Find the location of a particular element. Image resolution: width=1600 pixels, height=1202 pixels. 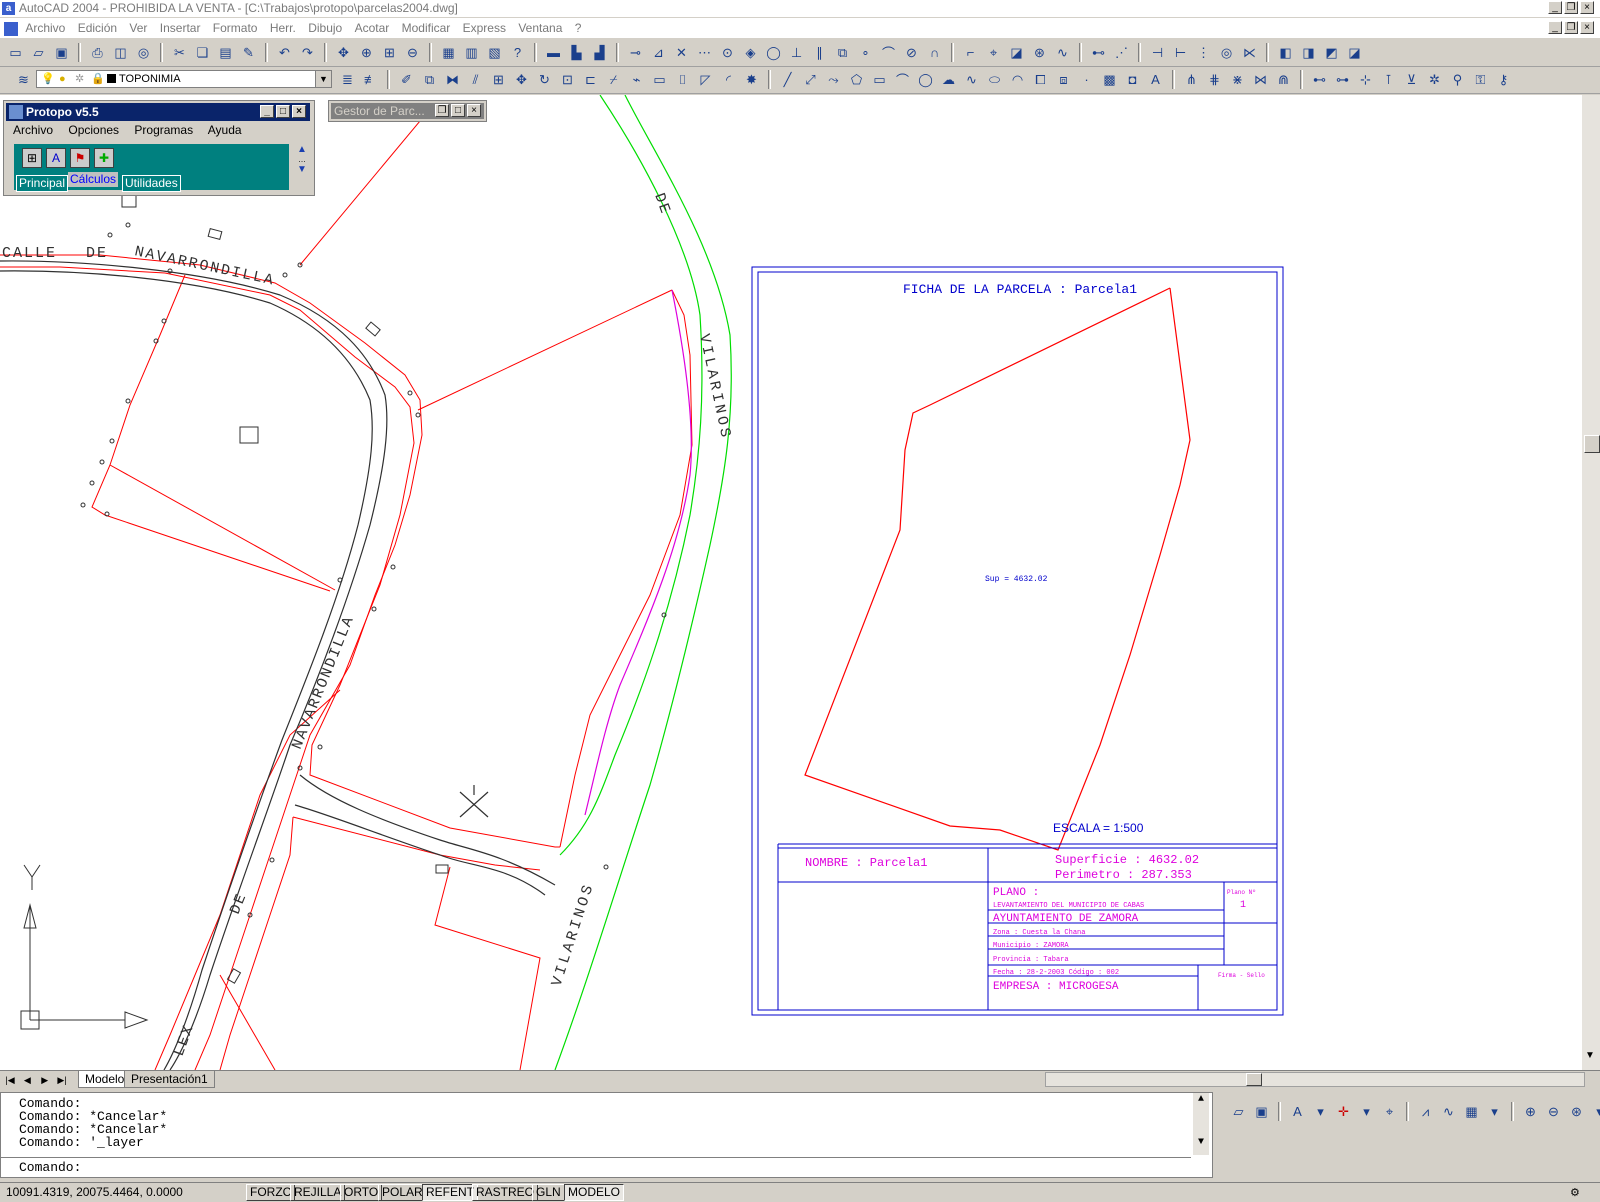

status-refent: REFENT is located at coordinates (450, 1192).